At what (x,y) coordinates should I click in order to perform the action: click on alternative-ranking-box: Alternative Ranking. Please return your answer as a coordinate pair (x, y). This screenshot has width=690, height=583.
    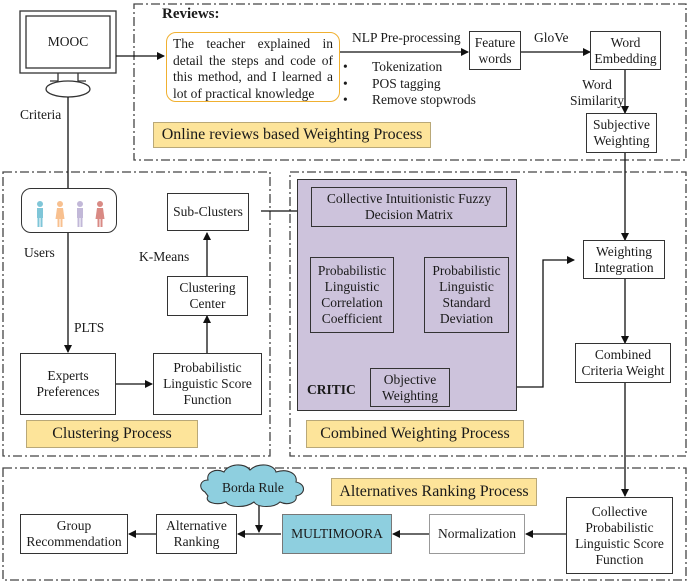
    Looking at the image, I should click on (196, 534).